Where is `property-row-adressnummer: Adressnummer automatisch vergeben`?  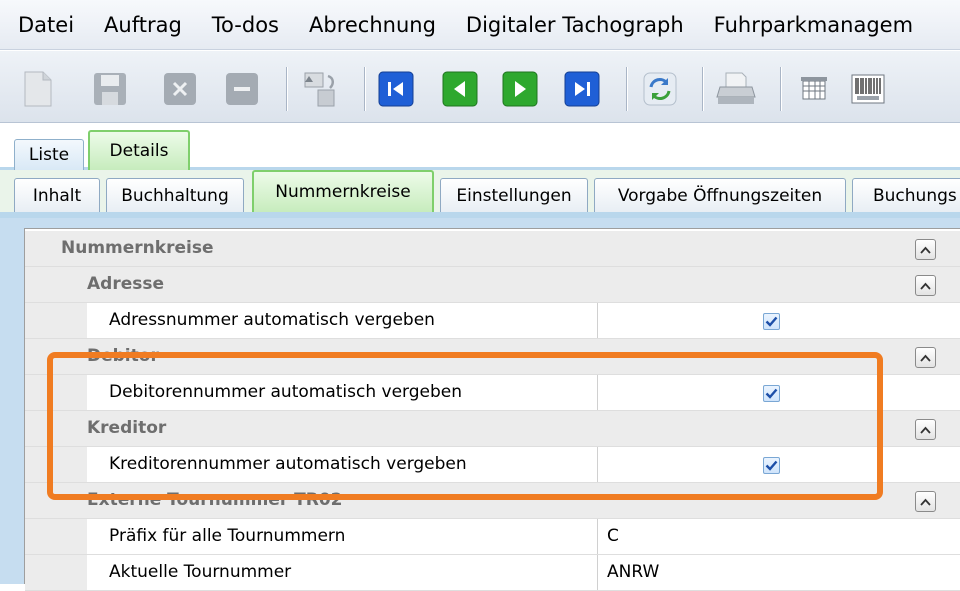 property-row-adressnummer: Adressnummer automatisch vergeben is located at coordinates (492, 321).